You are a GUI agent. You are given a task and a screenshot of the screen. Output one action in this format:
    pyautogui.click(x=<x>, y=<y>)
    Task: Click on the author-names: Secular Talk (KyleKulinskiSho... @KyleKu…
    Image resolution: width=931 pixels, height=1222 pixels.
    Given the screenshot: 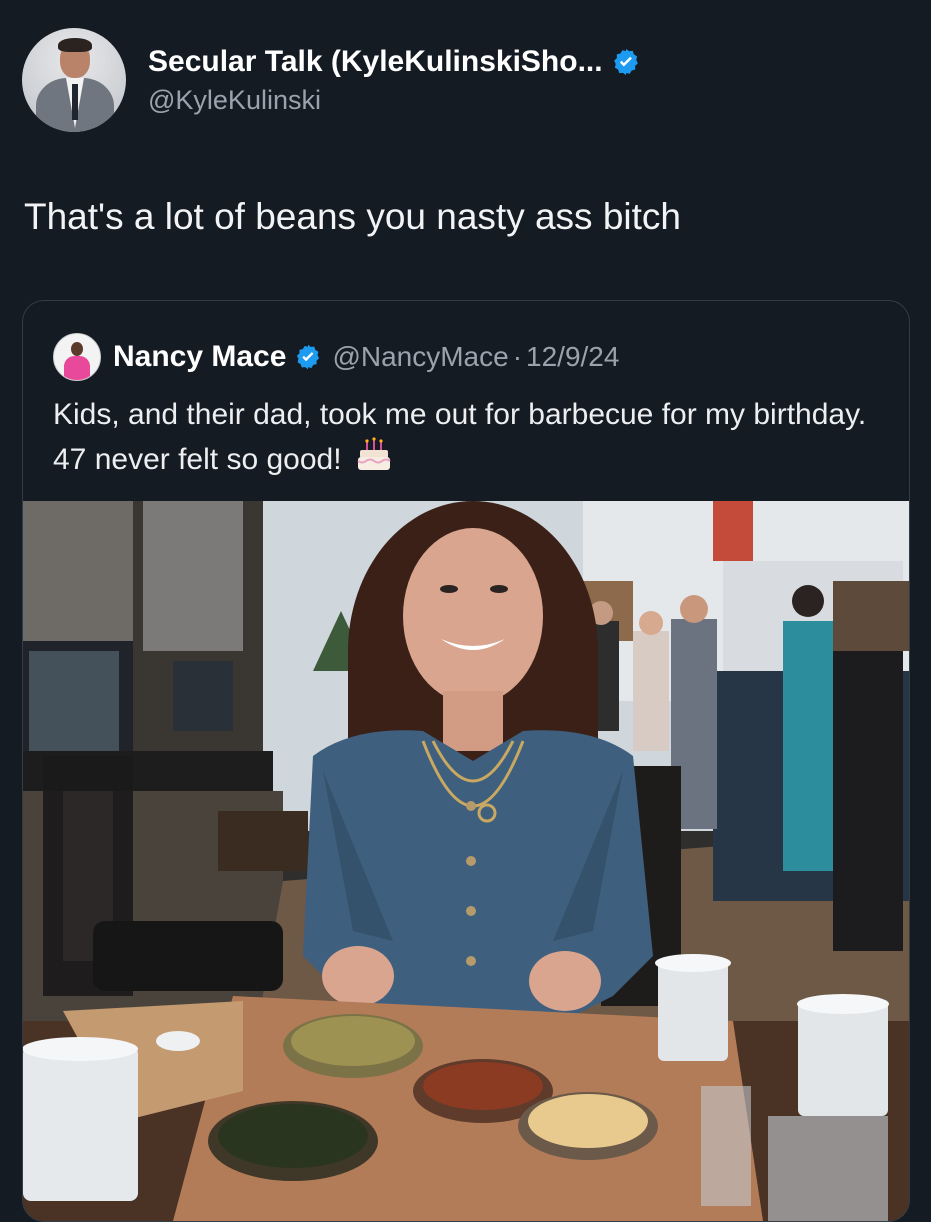 What is the action you would take?
    pyautogui.click(x=394, y=80)
    